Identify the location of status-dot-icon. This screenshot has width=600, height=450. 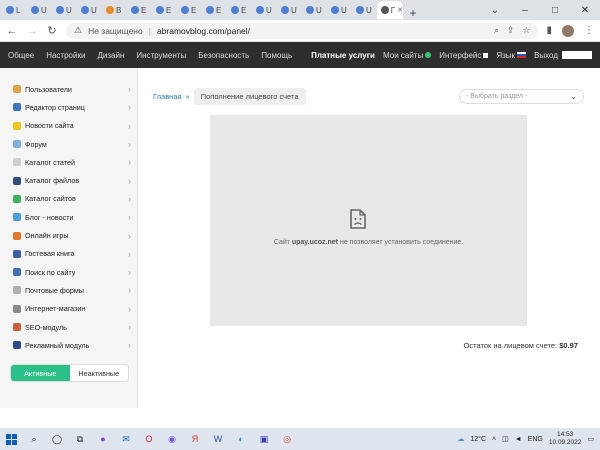
(428, 55).